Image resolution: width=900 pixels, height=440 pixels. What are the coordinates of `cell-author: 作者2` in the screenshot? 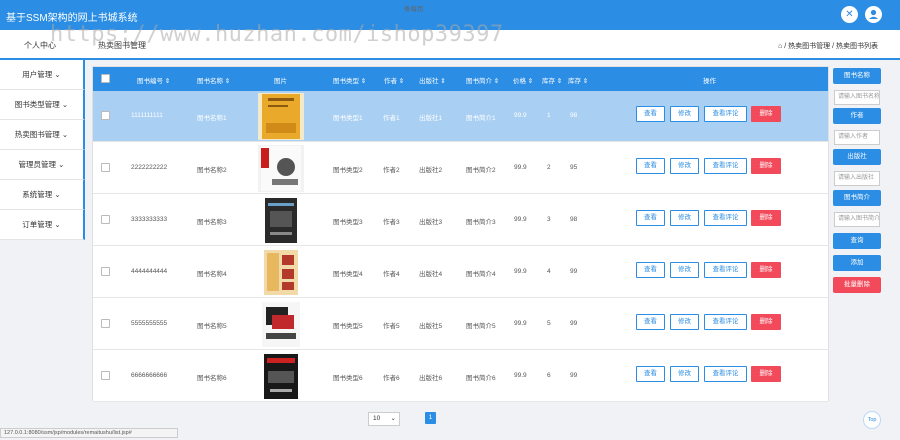 It's located at (391, 170).